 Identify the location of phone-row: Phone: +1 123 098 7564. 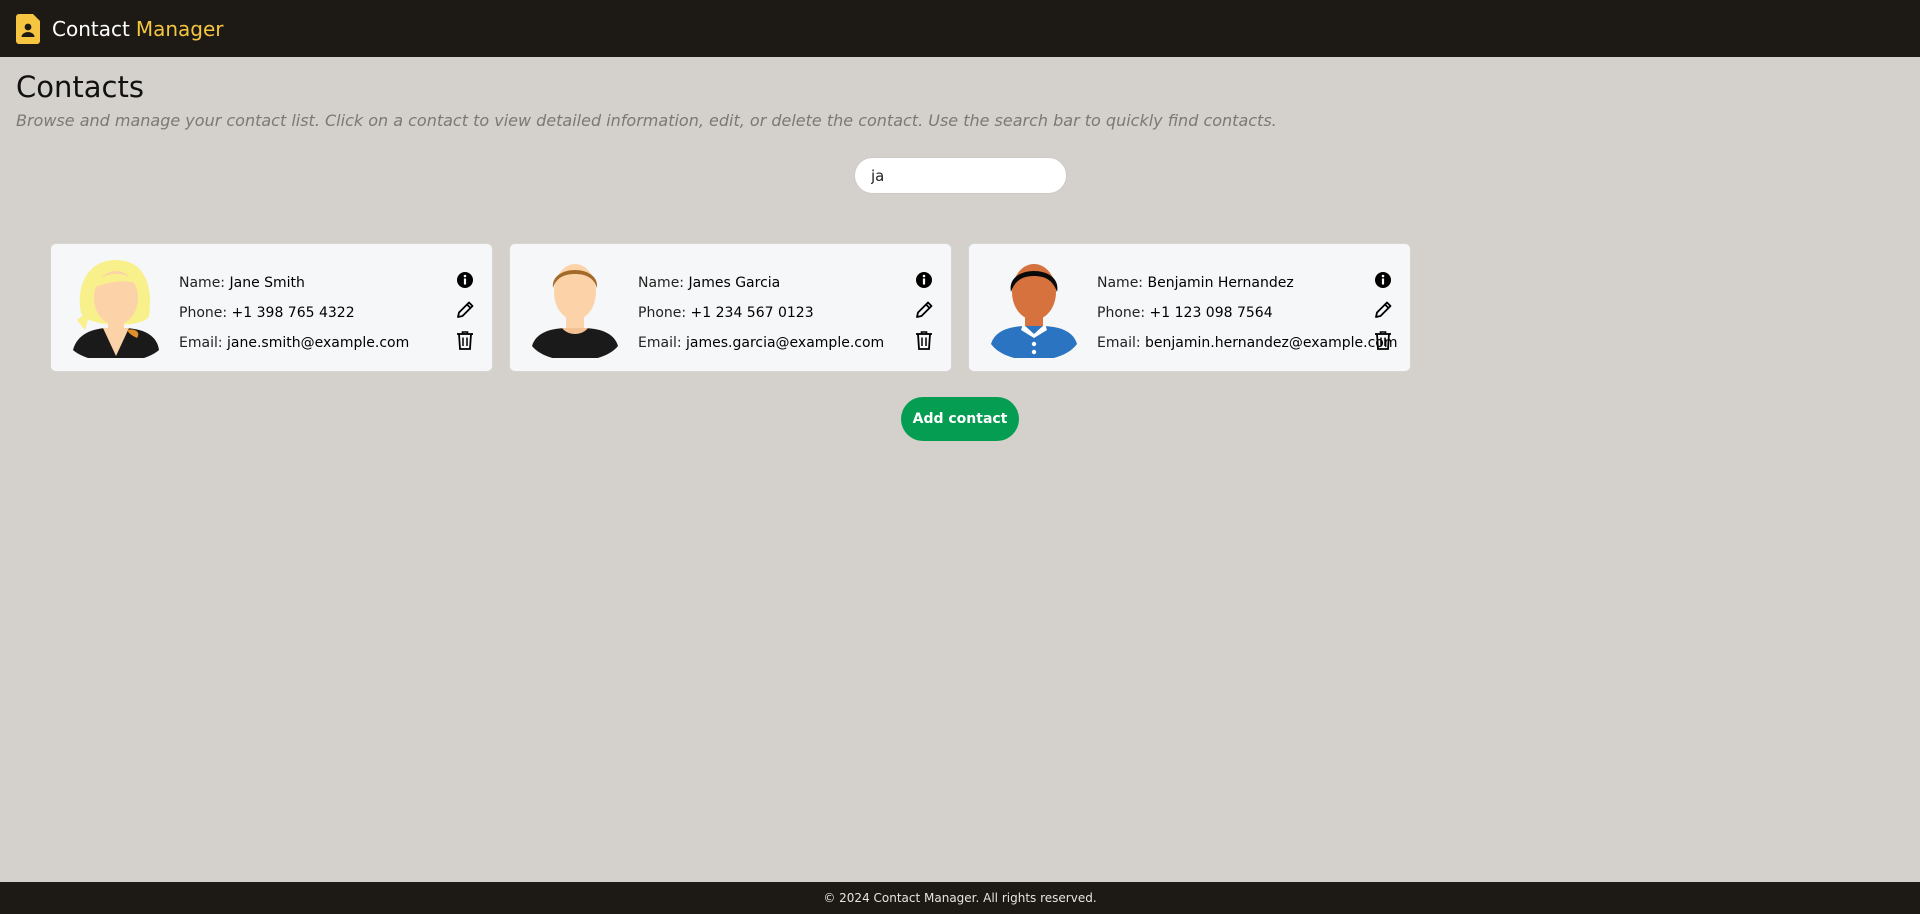
(1247, 313).